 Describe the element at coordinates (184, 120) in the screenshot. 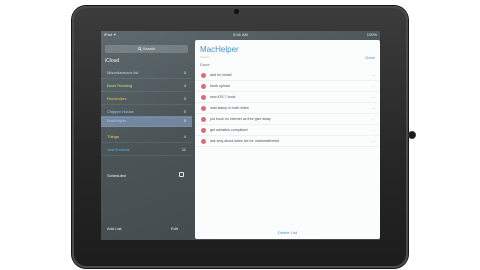

I see `list-item-count: 9` at that location.